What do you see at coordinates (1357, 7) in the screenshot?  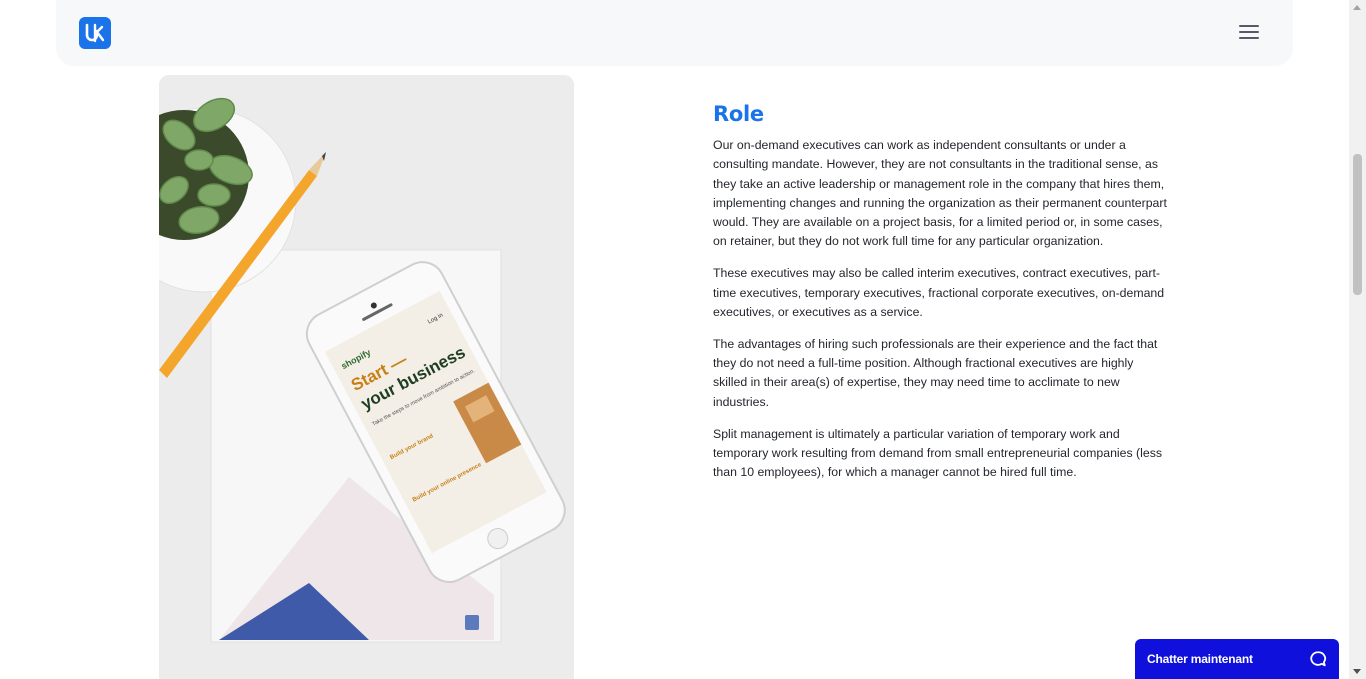 I see `scroll-up-arrow-icon` at bounding box center [1357, 7].